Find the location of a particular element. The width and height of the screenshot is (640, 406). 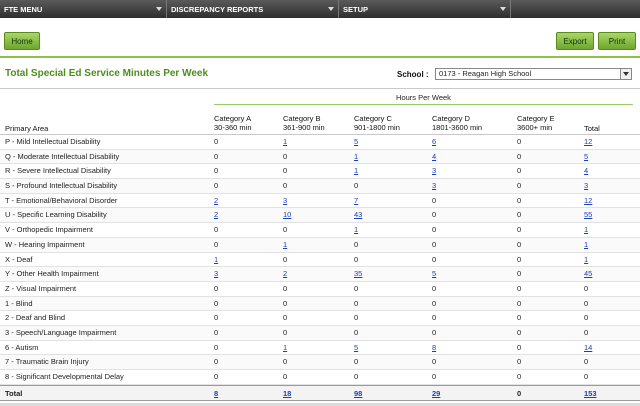

total-count-link: 153 is located at coordinates (590, 394).